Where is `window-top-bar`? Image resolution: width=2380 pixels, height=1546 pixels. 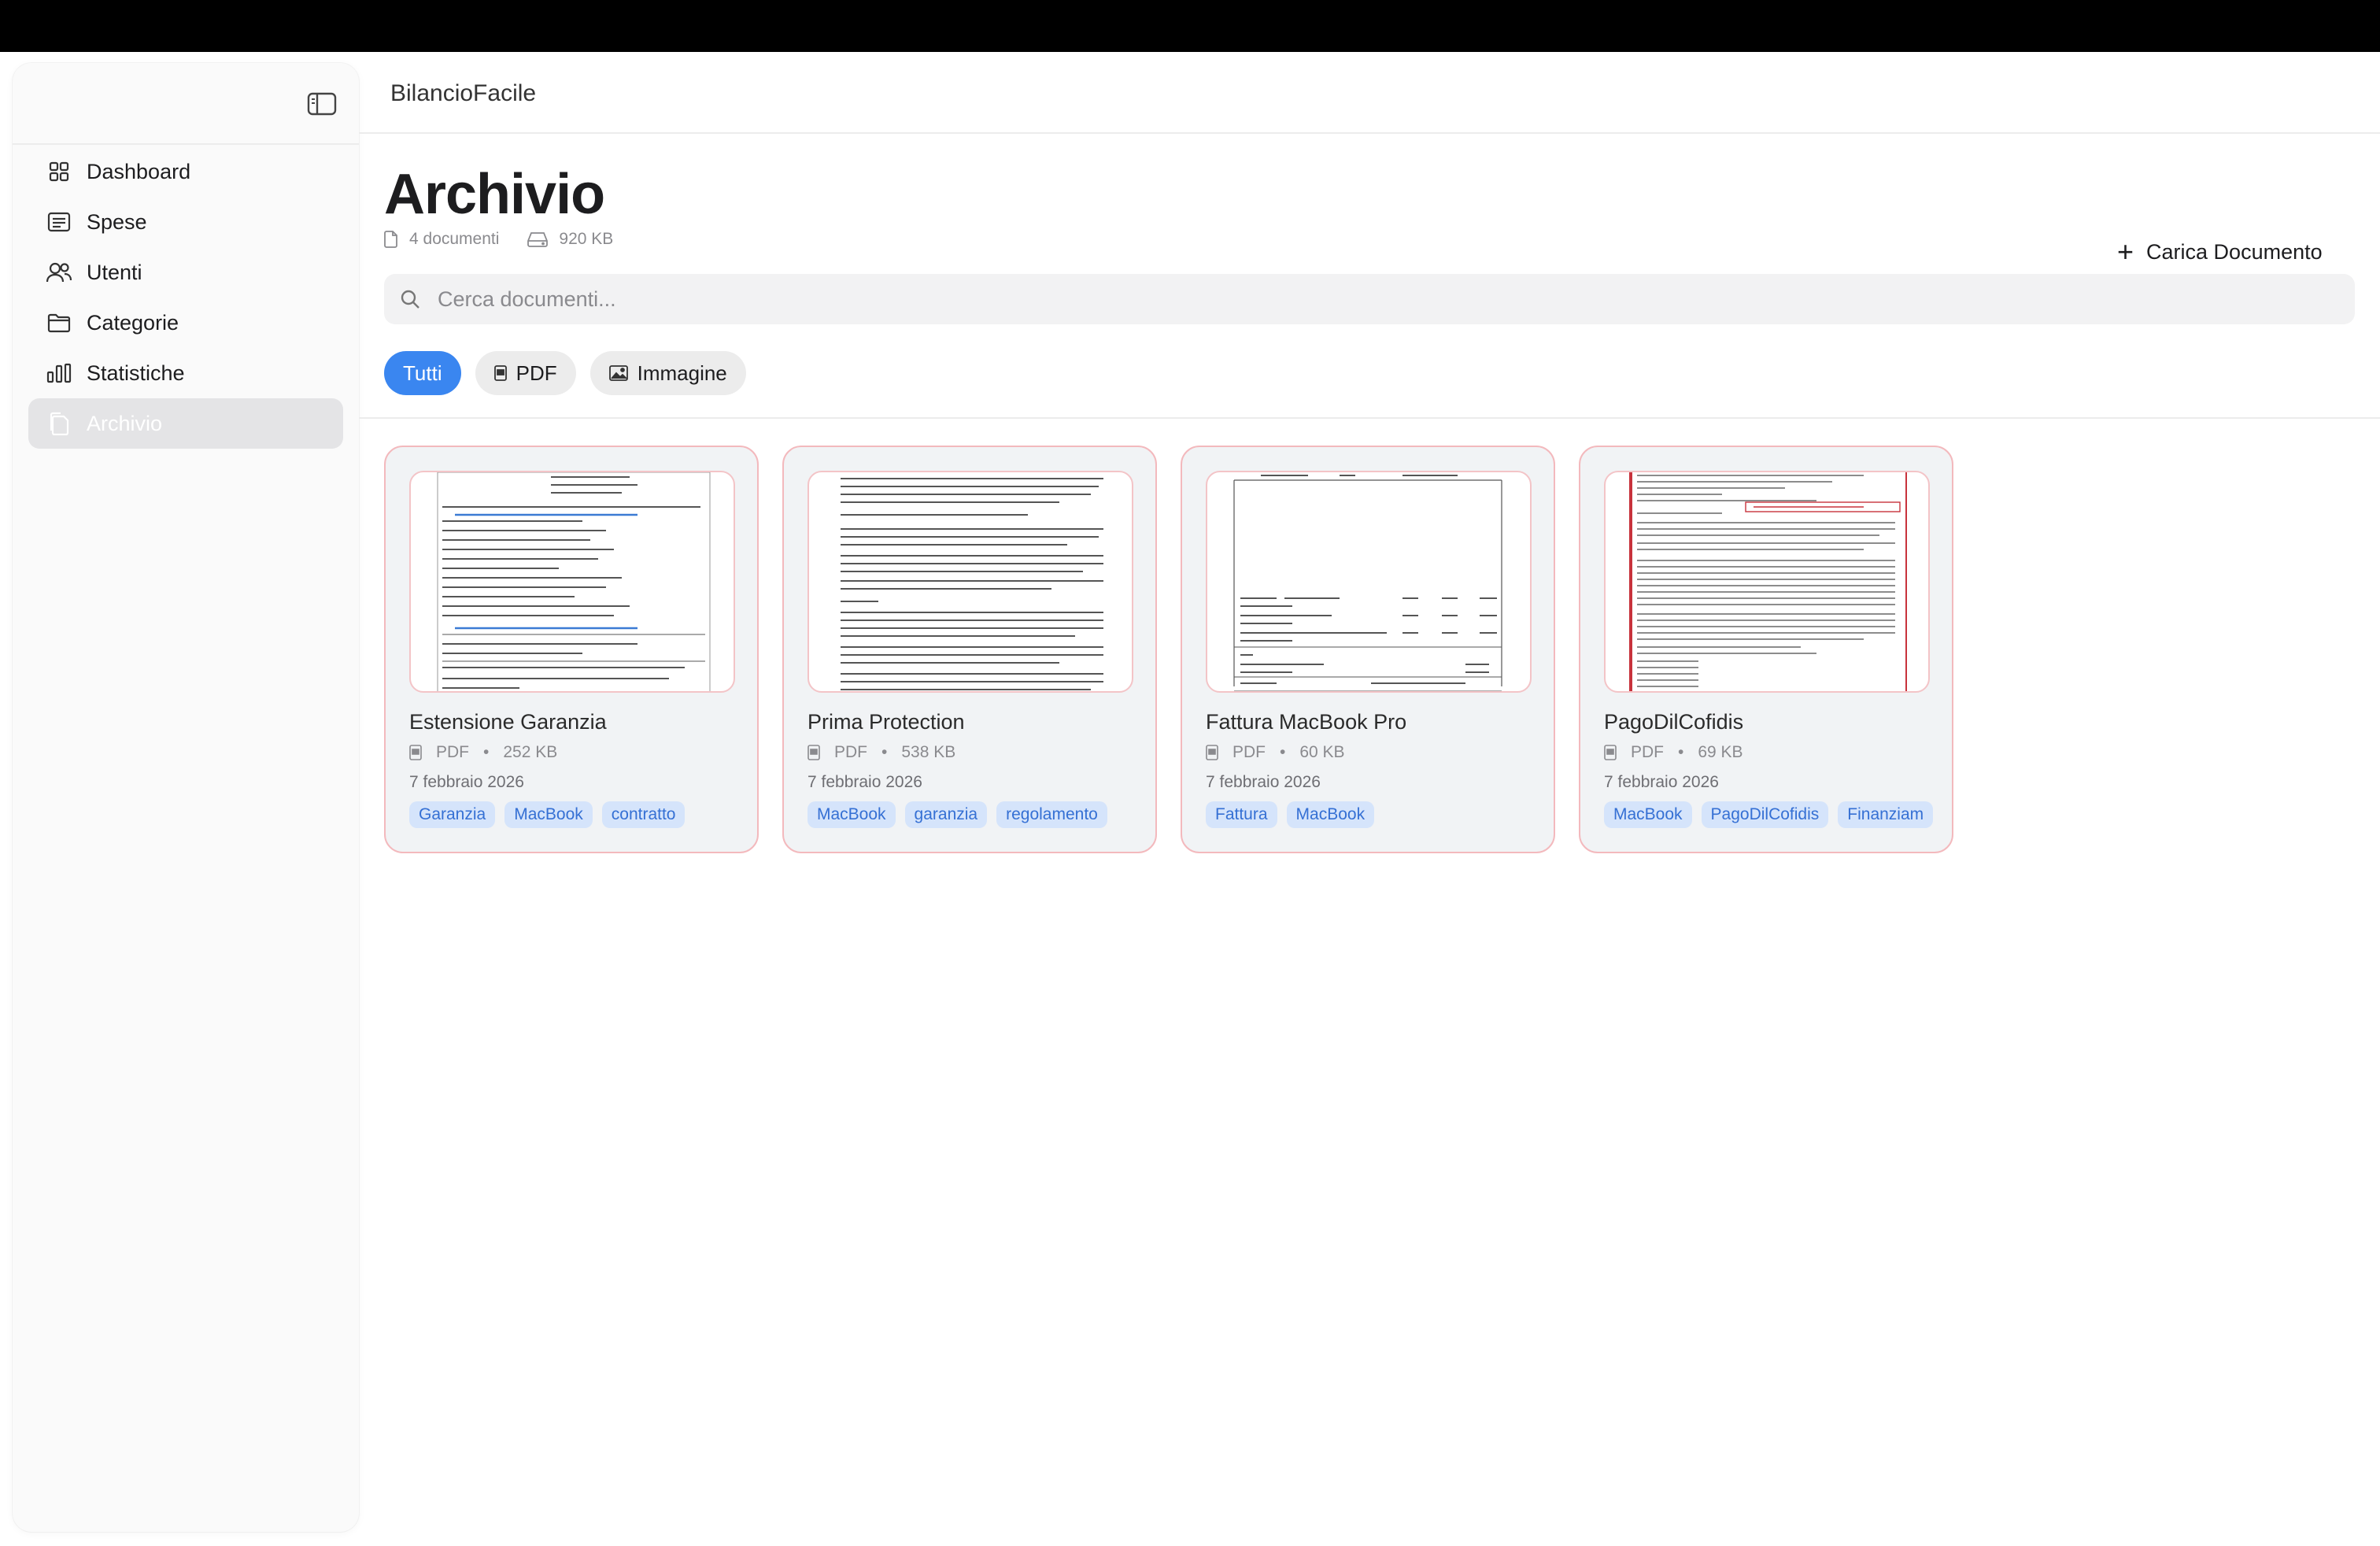 window-top-bar is located at coordinates (1190, 26).